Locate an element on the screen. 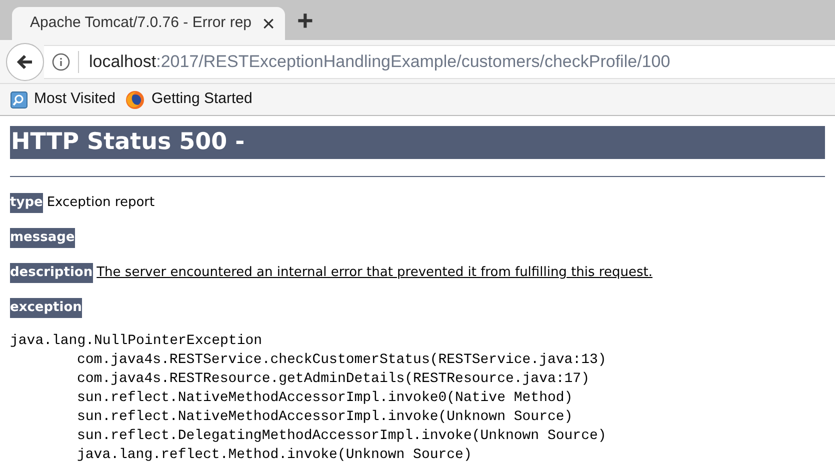 Image resolution: width=835 pixels, height=465 pixels. field-value: The server encountered an internal error that prevented it from fulfilling this request. is located at coordinates (374, 273).